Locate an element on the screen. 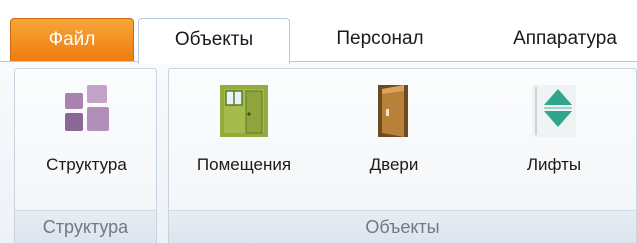 The image size is (637, 243). structure-icon is located at coordinates (86, 108).